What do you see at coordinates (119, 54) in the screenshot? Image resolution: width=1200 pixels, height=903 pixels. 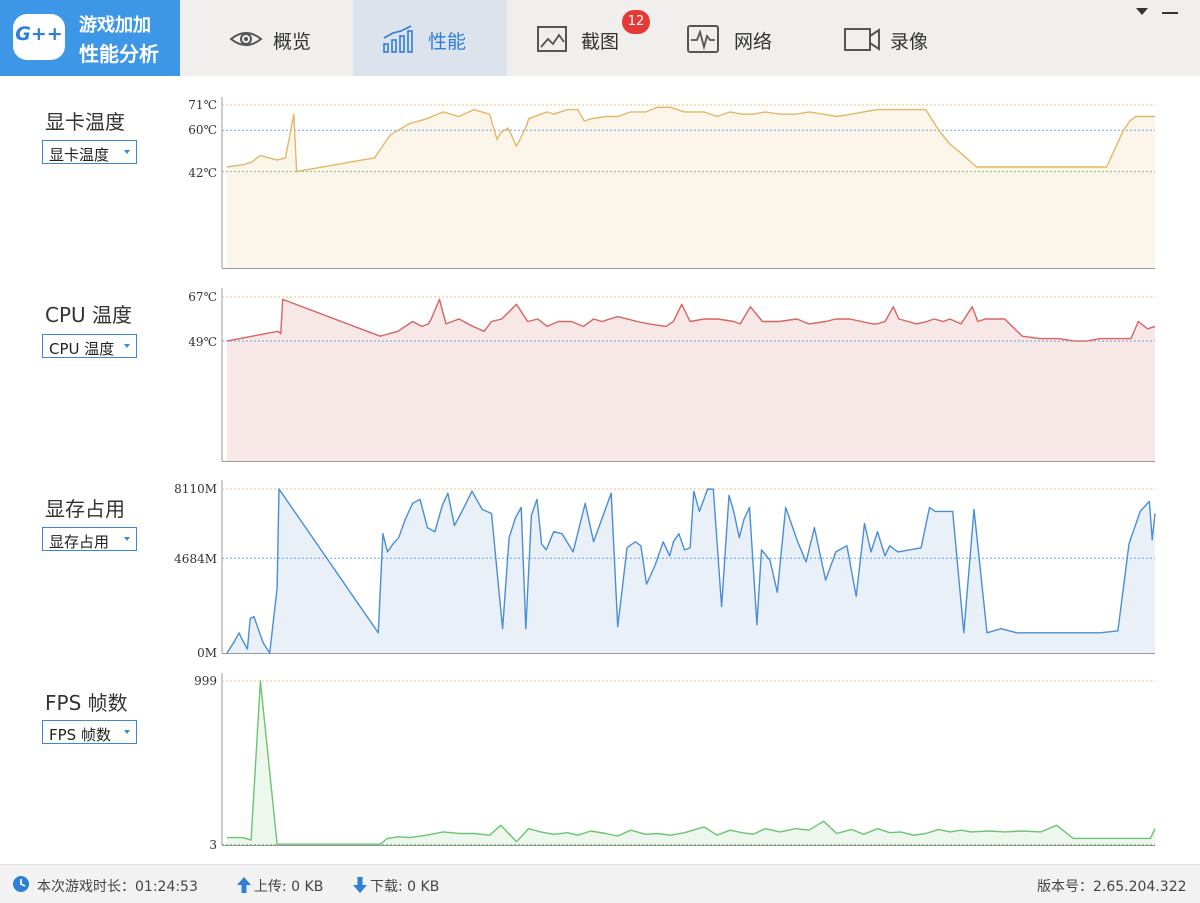 I see `app-subtitle: 性能分析` at bounding box center [119, 54].